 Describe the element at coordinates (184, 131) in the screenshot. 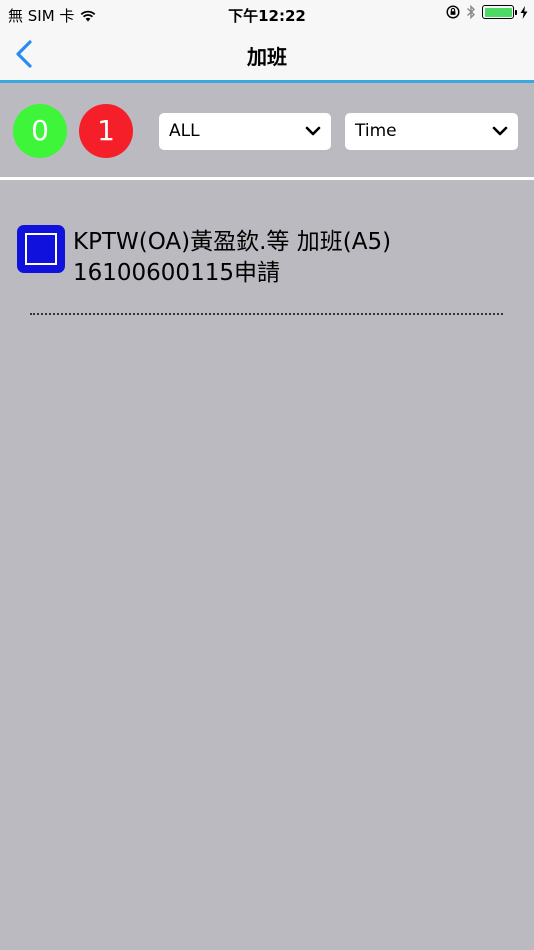

I see `filter-select-value: ALL` at that location.